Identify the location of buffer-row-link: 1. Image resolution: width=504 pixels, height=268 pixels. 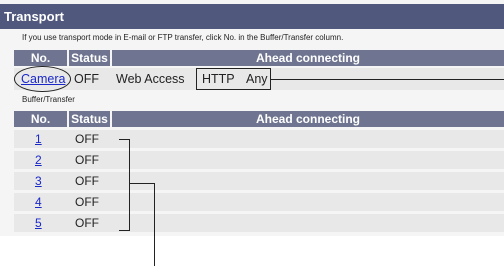
(38, 139).